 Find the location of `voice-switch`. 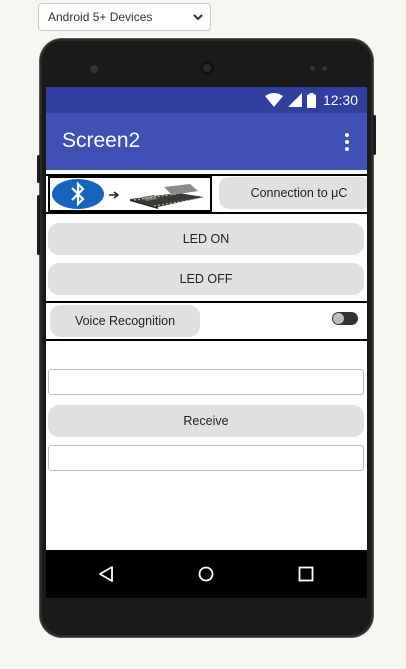

voice-switch is located at coordinates (345, 318).